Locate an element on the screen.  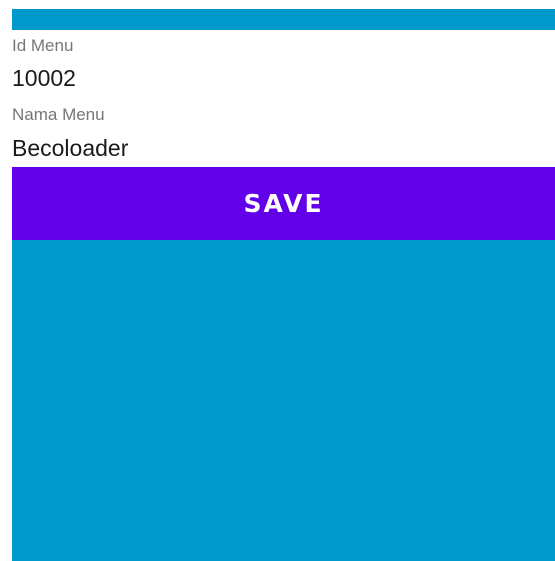
id-menu-field: 10002 is located at coordinates (44, 78).